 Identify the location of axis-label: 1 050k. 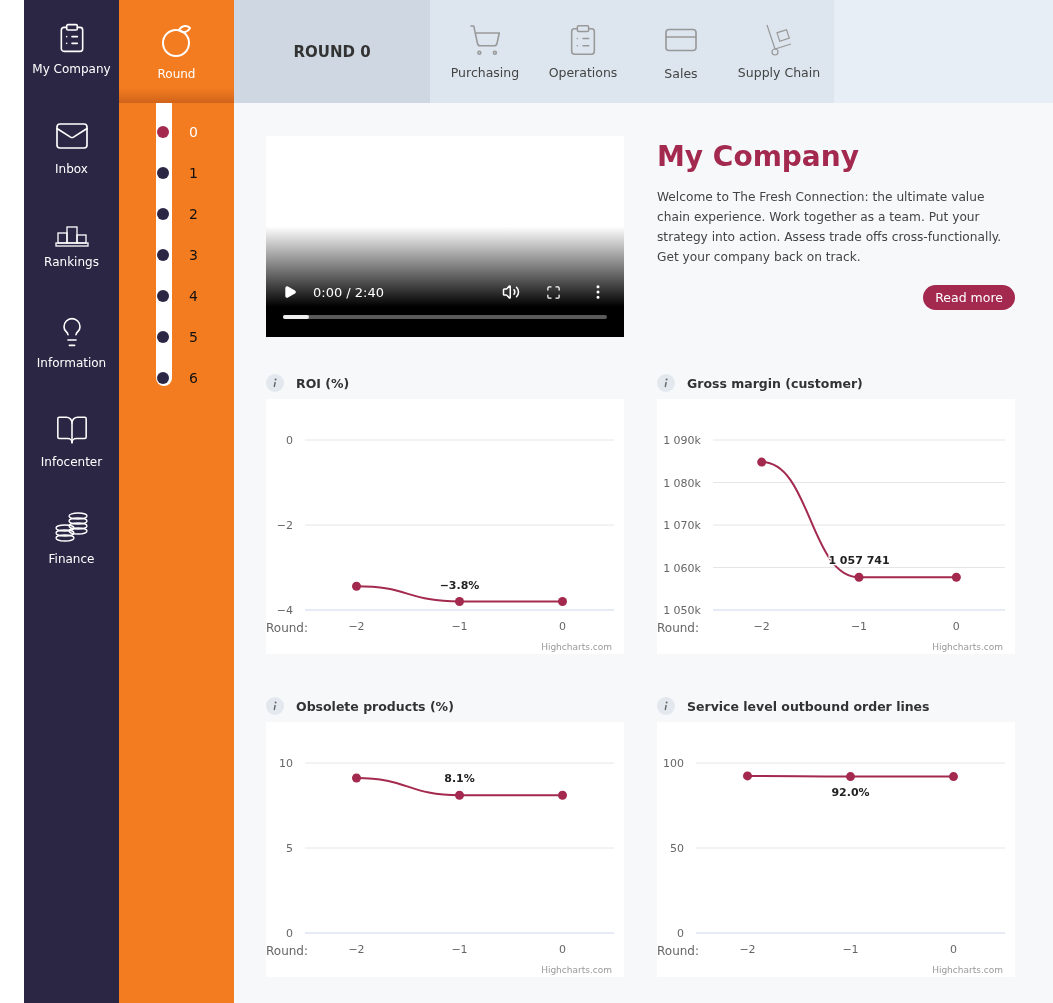
(682, 610).